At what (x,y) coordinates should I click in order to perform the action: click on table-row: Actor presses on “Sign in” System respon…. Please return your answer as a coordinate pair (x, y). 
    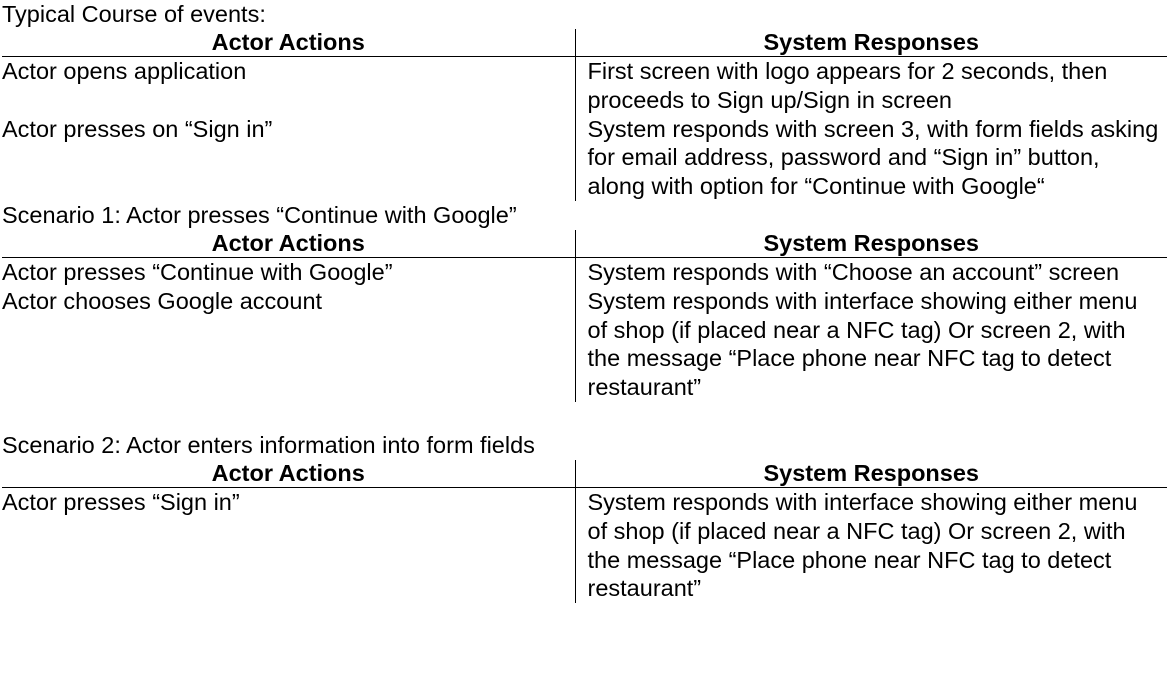
    Looking at the image, I should click on (584, 157).